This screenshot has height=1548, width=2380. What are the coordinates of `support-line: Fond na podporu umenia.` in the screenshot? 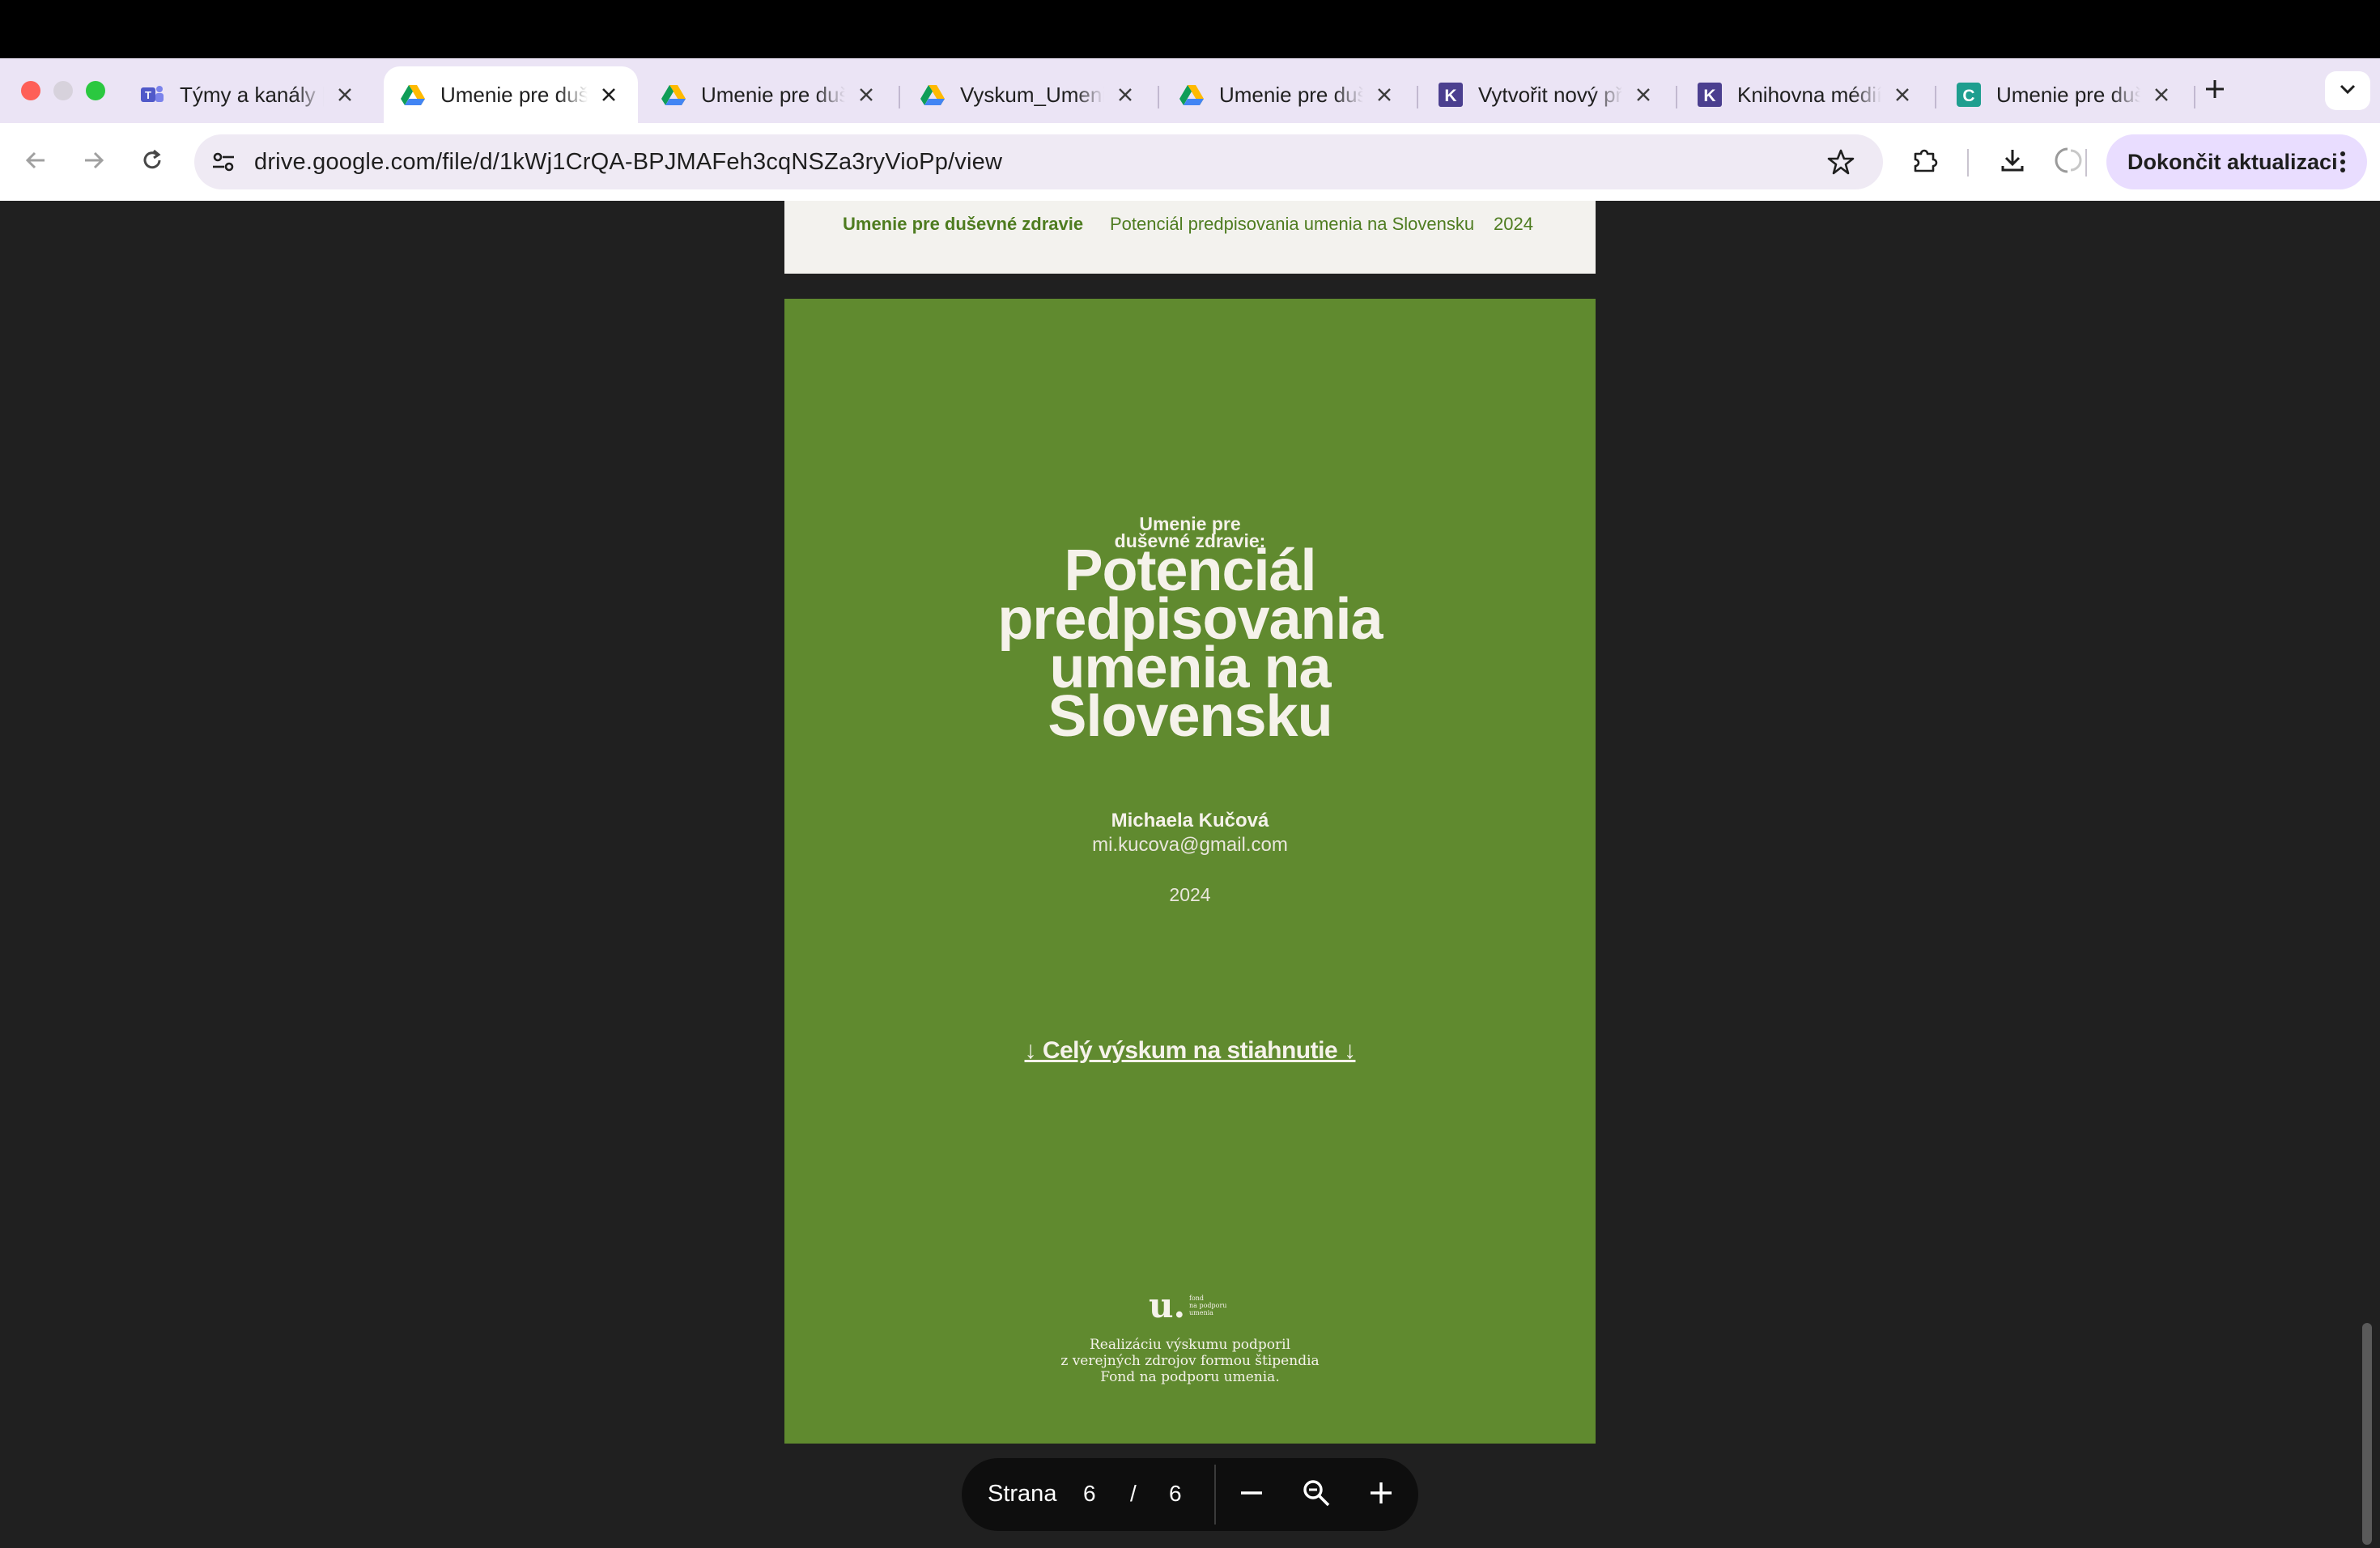 It's located at (1190, 1377).